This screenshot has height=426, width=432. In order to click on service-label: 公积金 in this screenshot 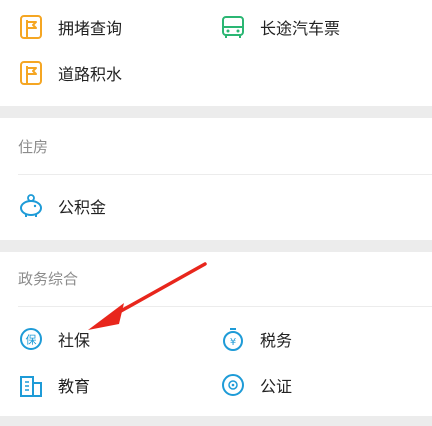, I will do `click(82, 207)`.